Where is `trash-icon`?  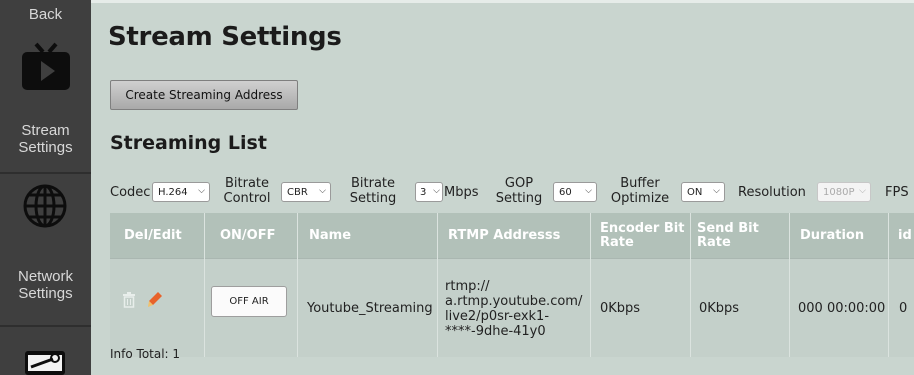 trash-icon is located at coordinates (129, 300).